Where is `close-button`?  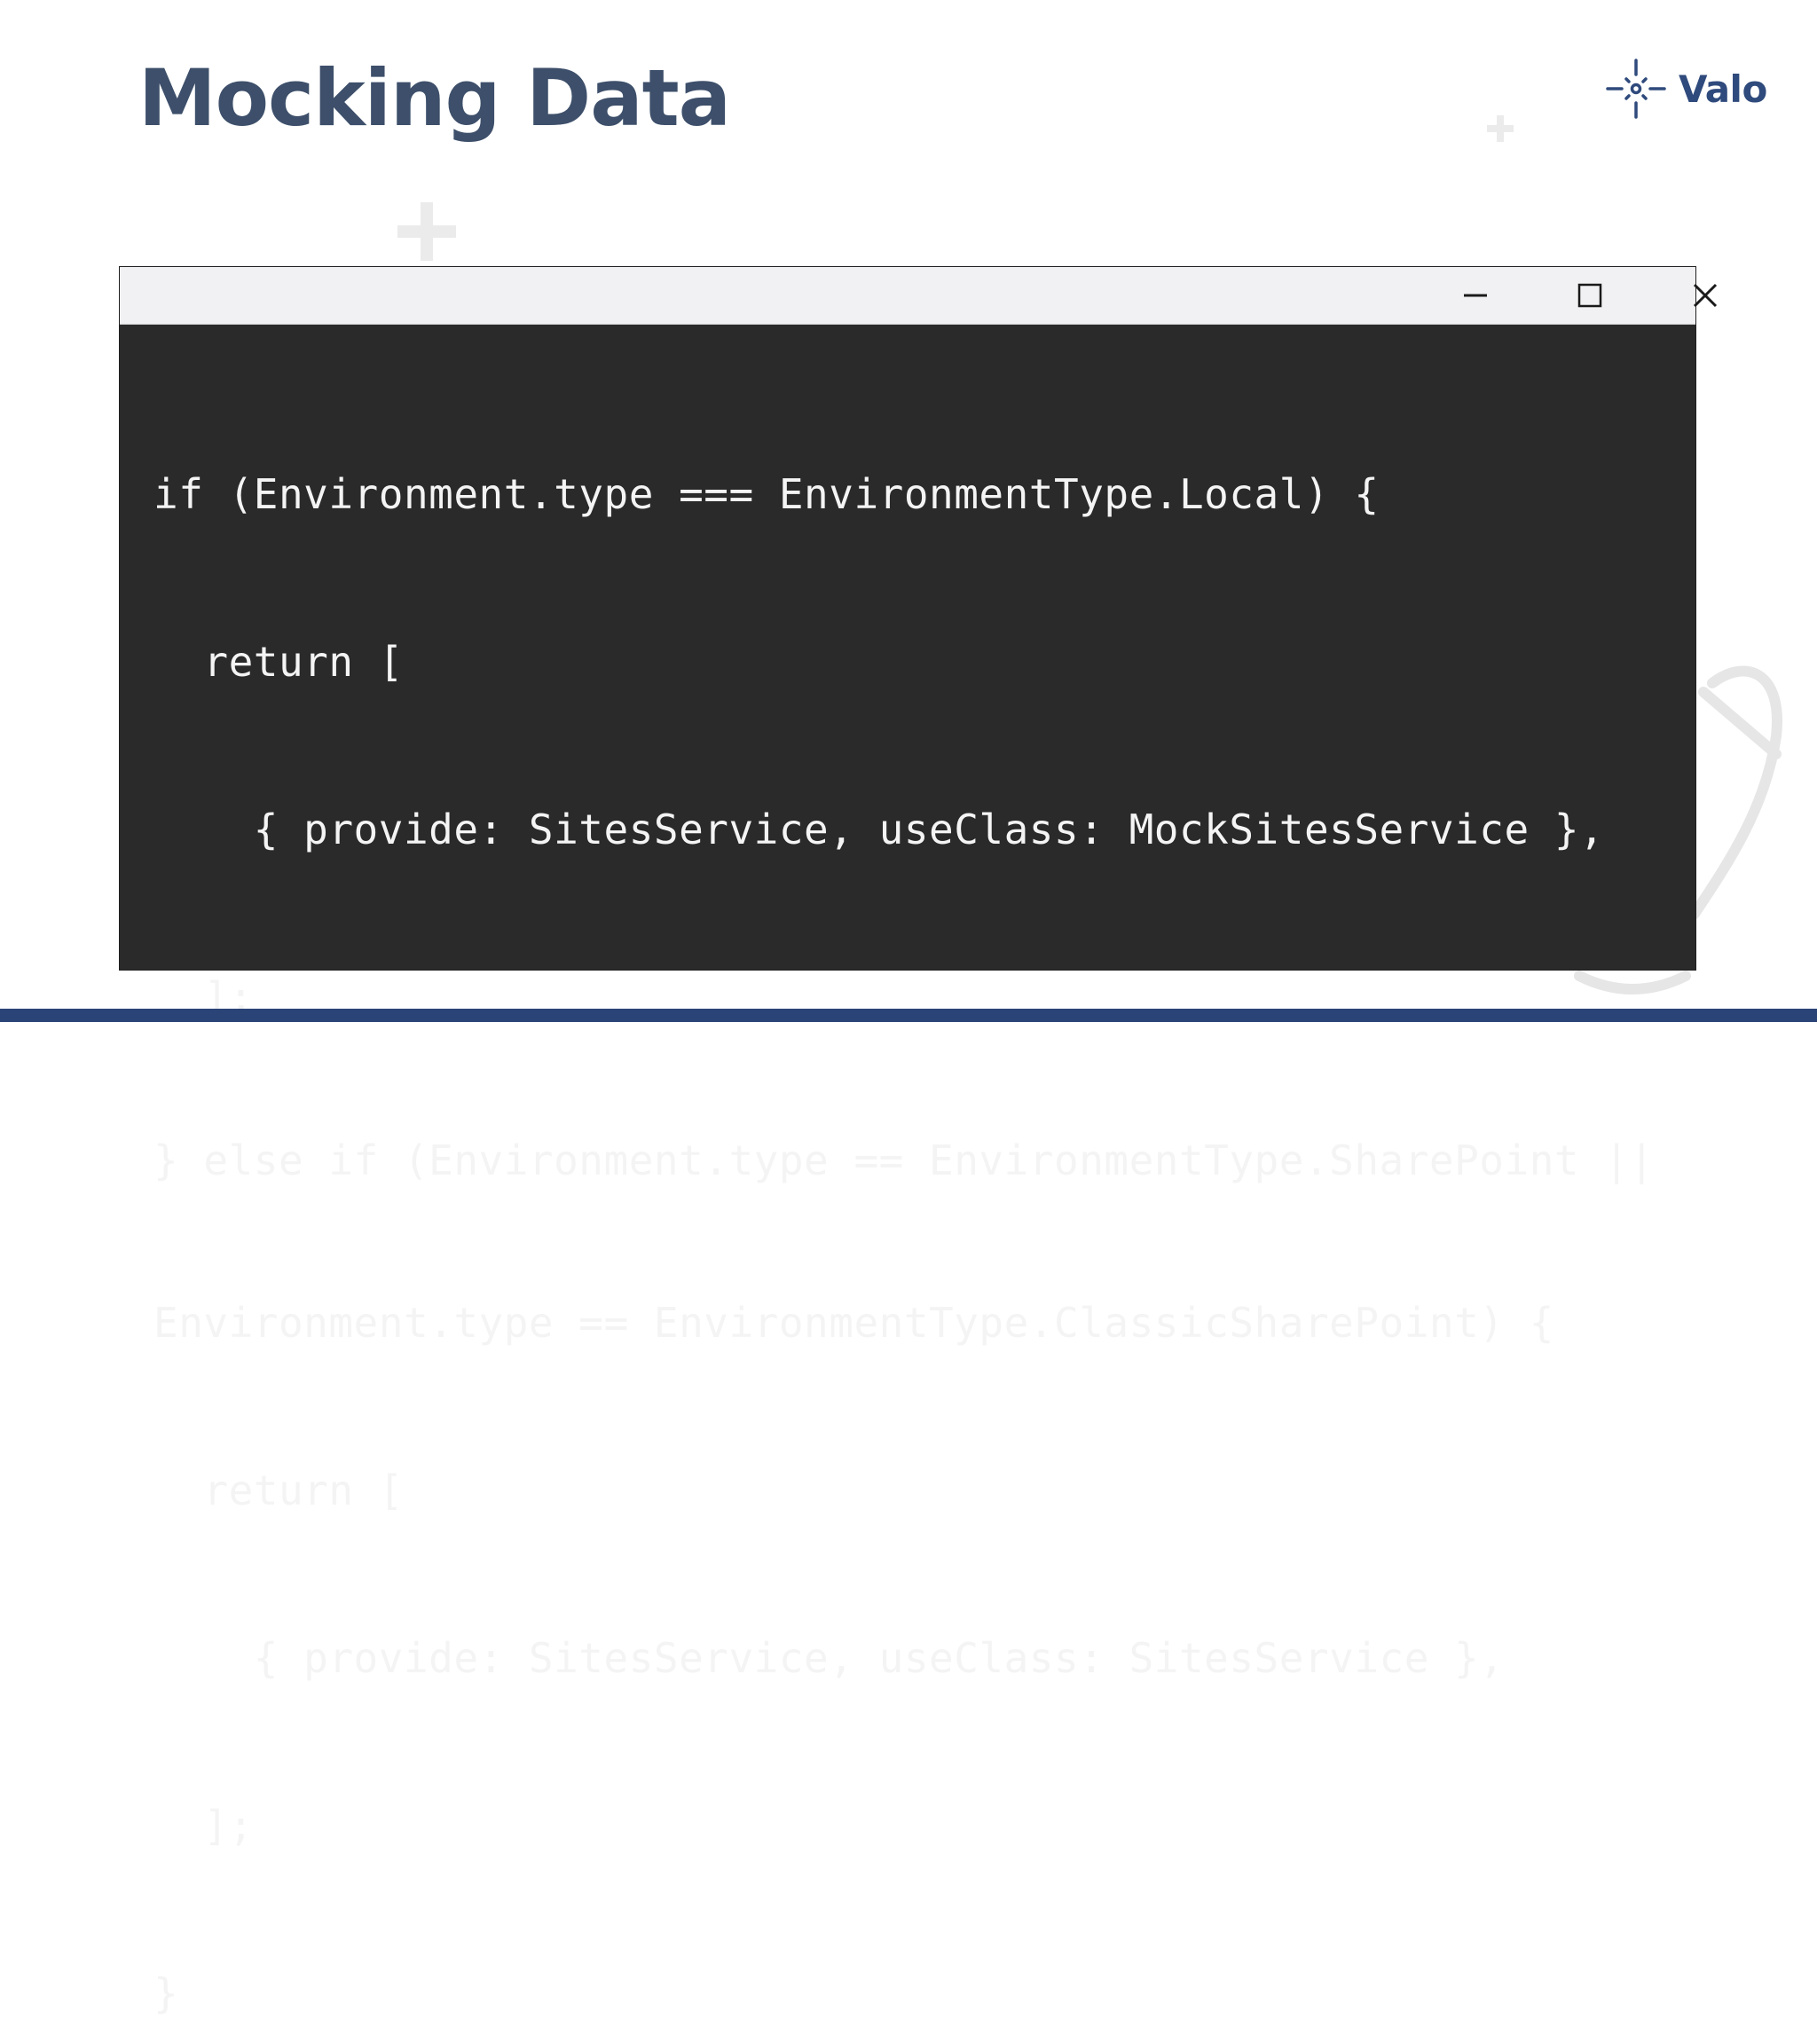 close-button is located at coordinates (1705, 295).